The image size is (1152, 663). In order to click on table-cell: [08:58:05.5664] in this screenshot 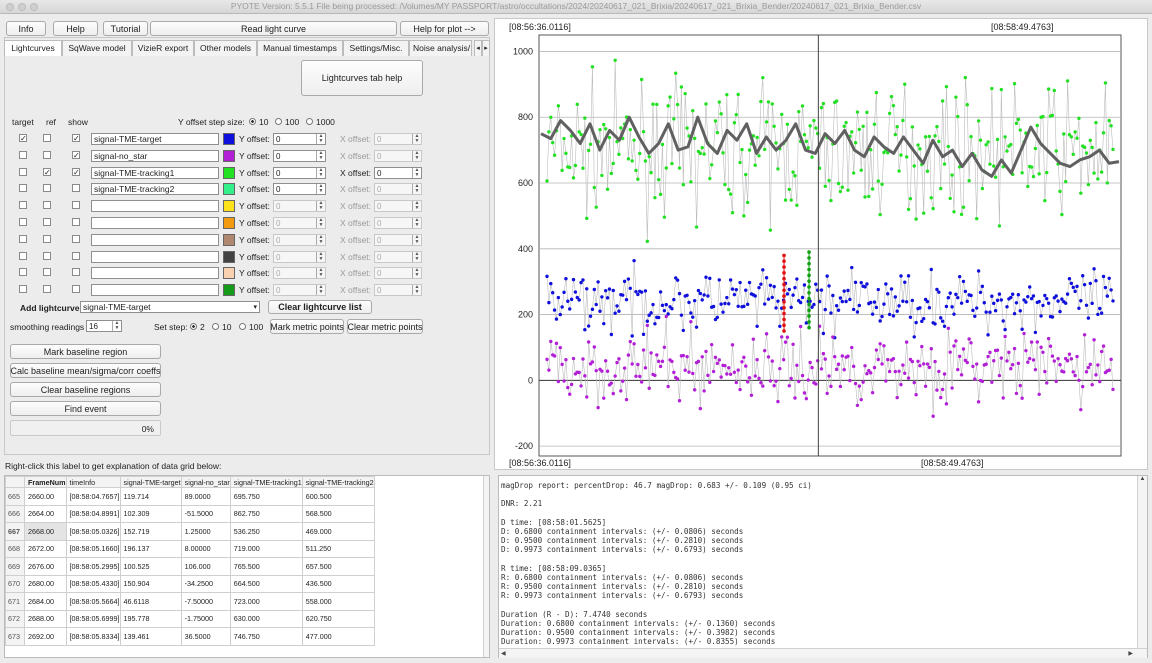, I will do `click(93, 601)`.